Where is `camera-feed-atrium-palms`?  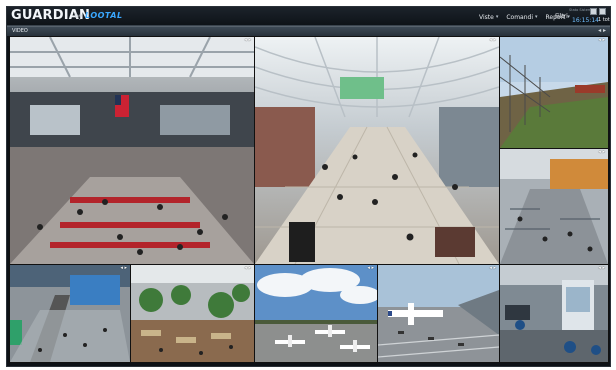 camera-feed-atrium-palms is located at coordinates (192, 313).